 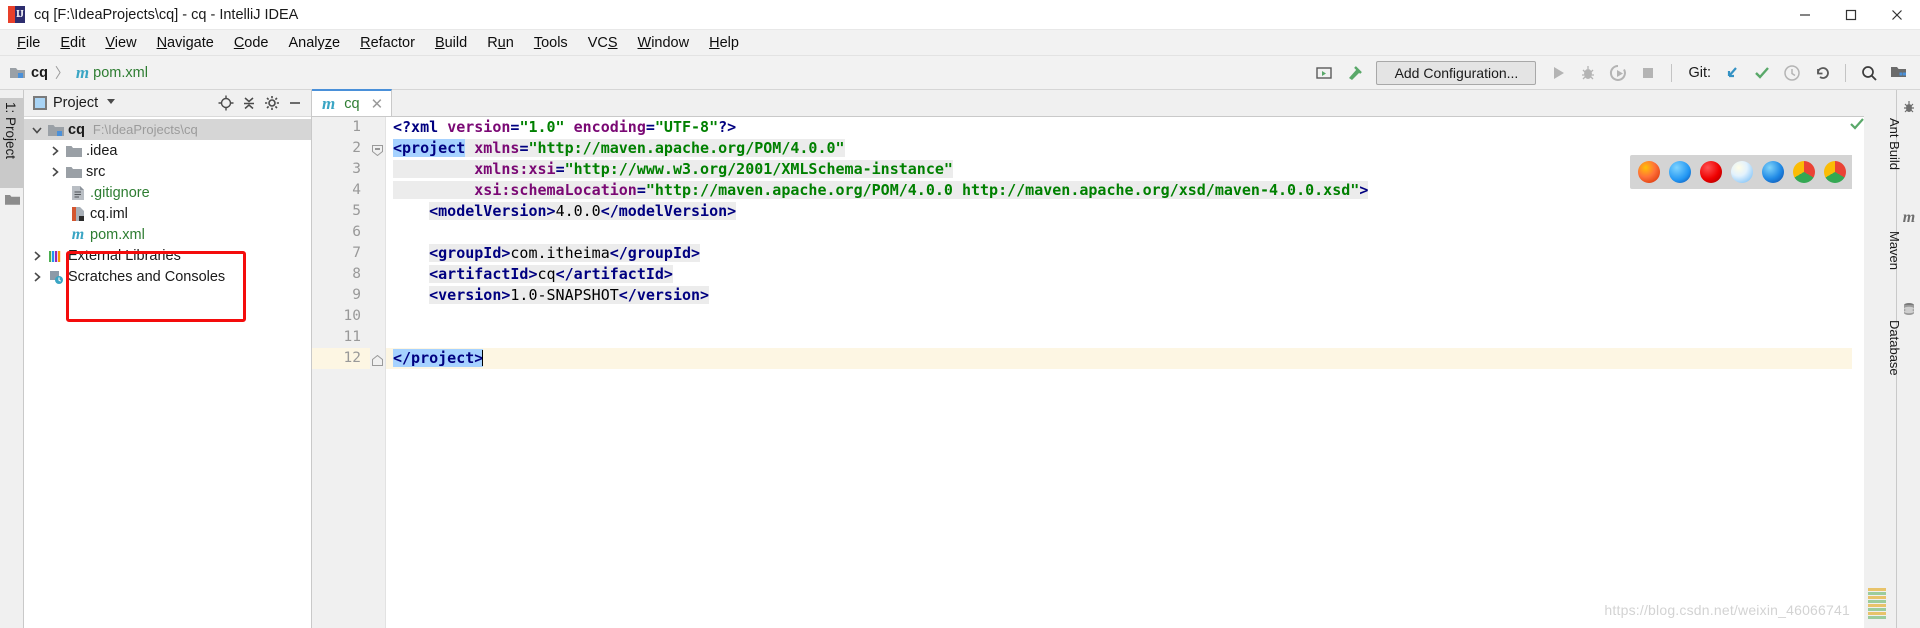 I want to click on run-with-coverage-icon, so click(x=1618, y=73).